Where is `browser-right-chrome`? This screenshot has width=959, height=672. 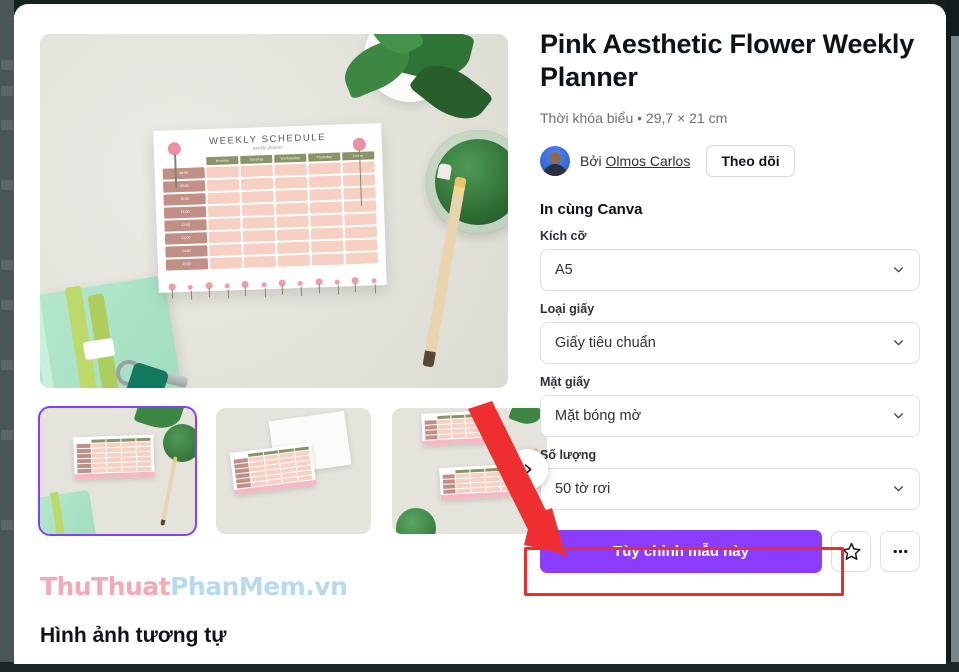
browser-right-chrome is located at coordinates (952, 336).